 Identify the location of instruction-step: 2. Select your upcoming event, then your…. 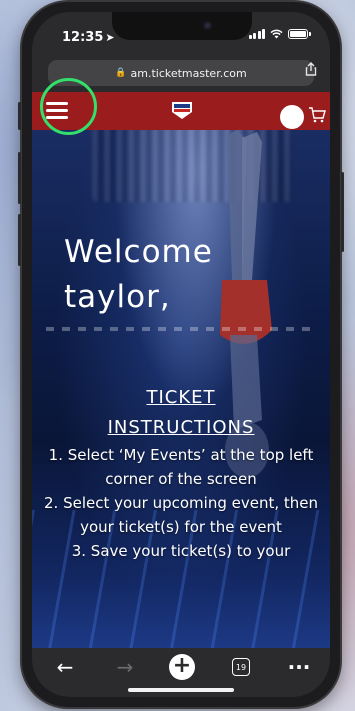
(181, 515).